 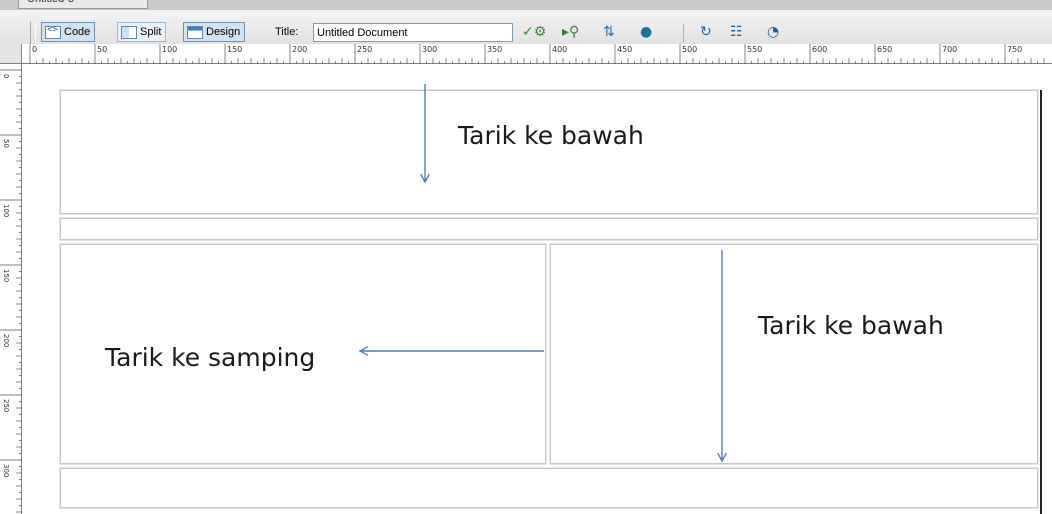 What do you see at coordinates (534, 32) in the screenshot?
I see `validate-icon: ✓⚙` at bounding box center [534, 32].